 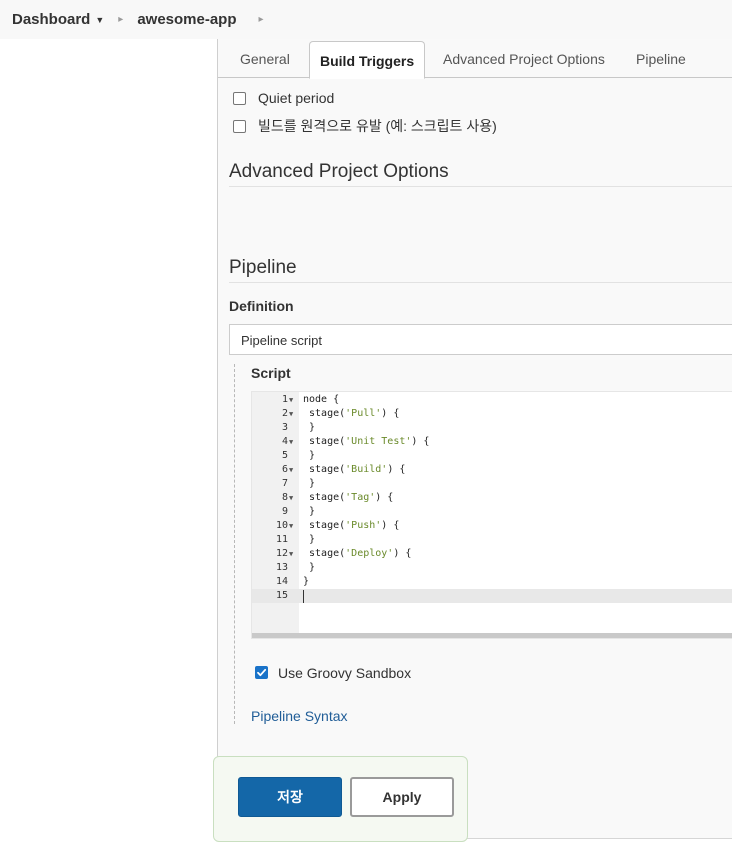 I want to click on code-text: stage('Unit Test') {, so click(x=366, y=442).